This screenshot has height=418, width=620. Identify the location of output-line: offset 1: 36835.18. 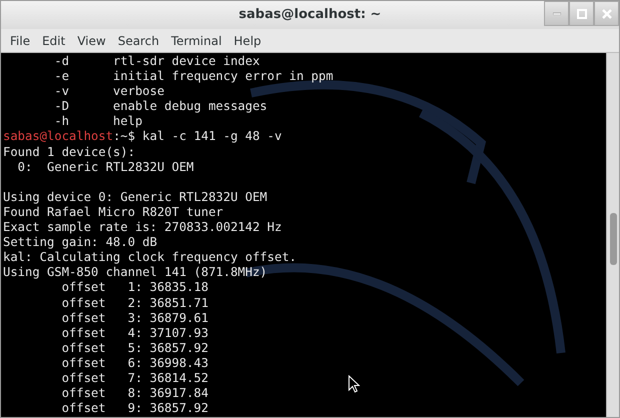
(134, 288).